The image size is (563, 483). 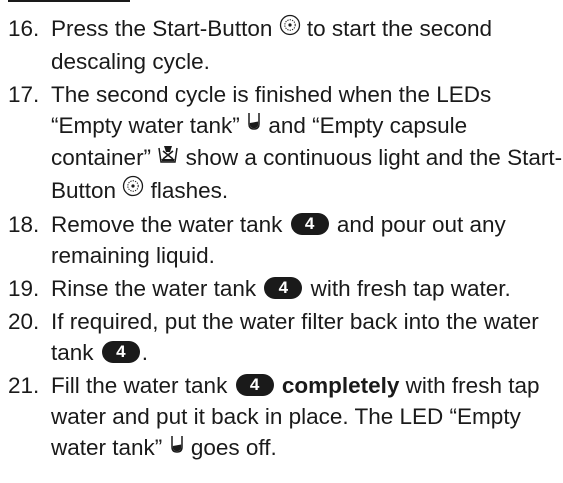 I want to click on step-number: 21., so click(x=24, y=386).